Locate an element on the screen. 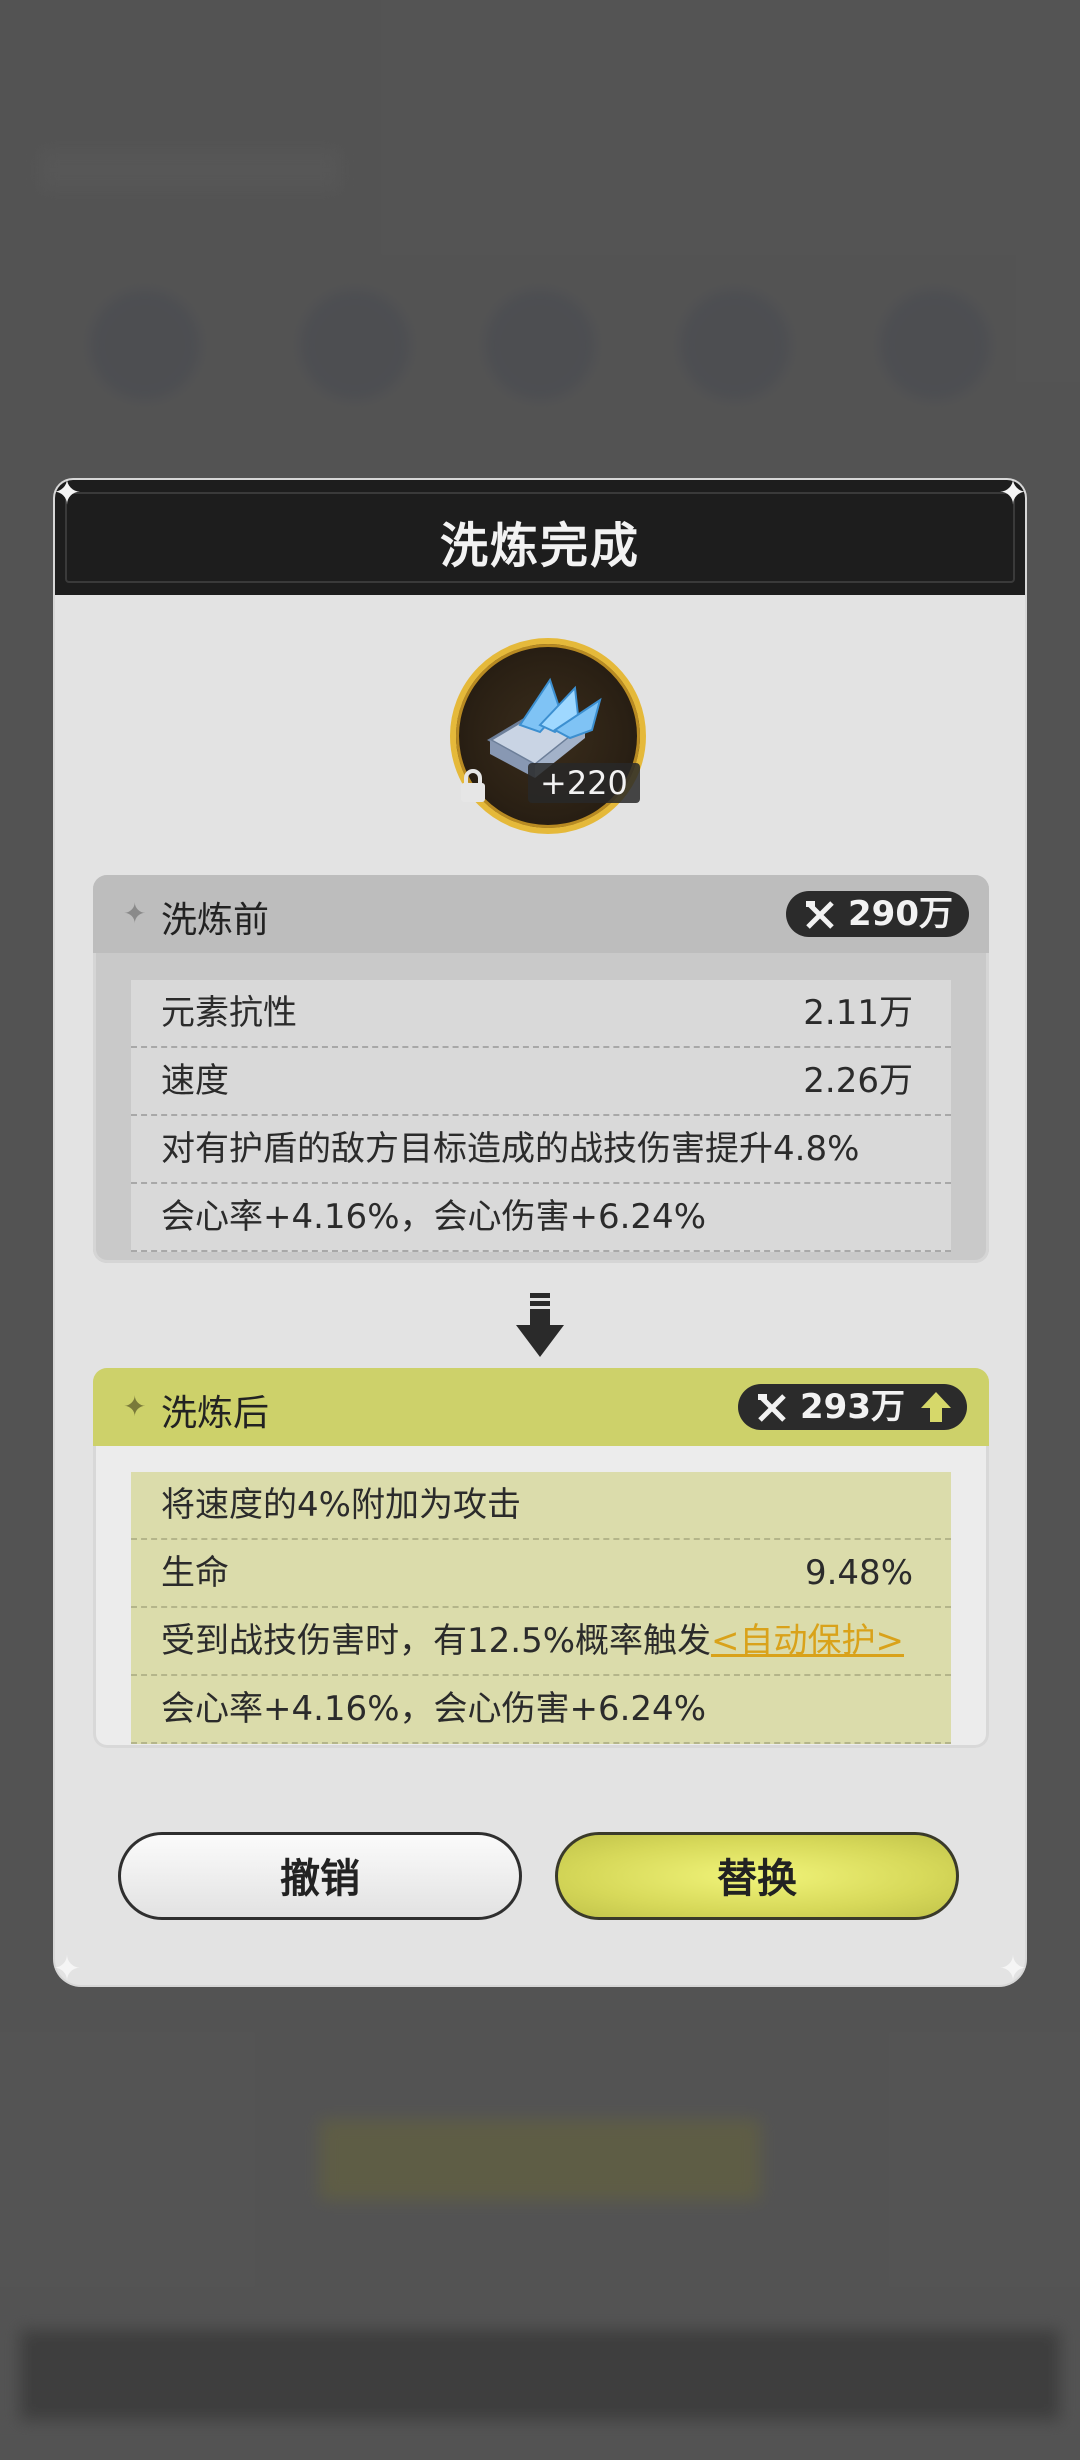 This screenshot has width=1080, height=2460. item-level-badge: +220 is located at coordinates (584, 783).